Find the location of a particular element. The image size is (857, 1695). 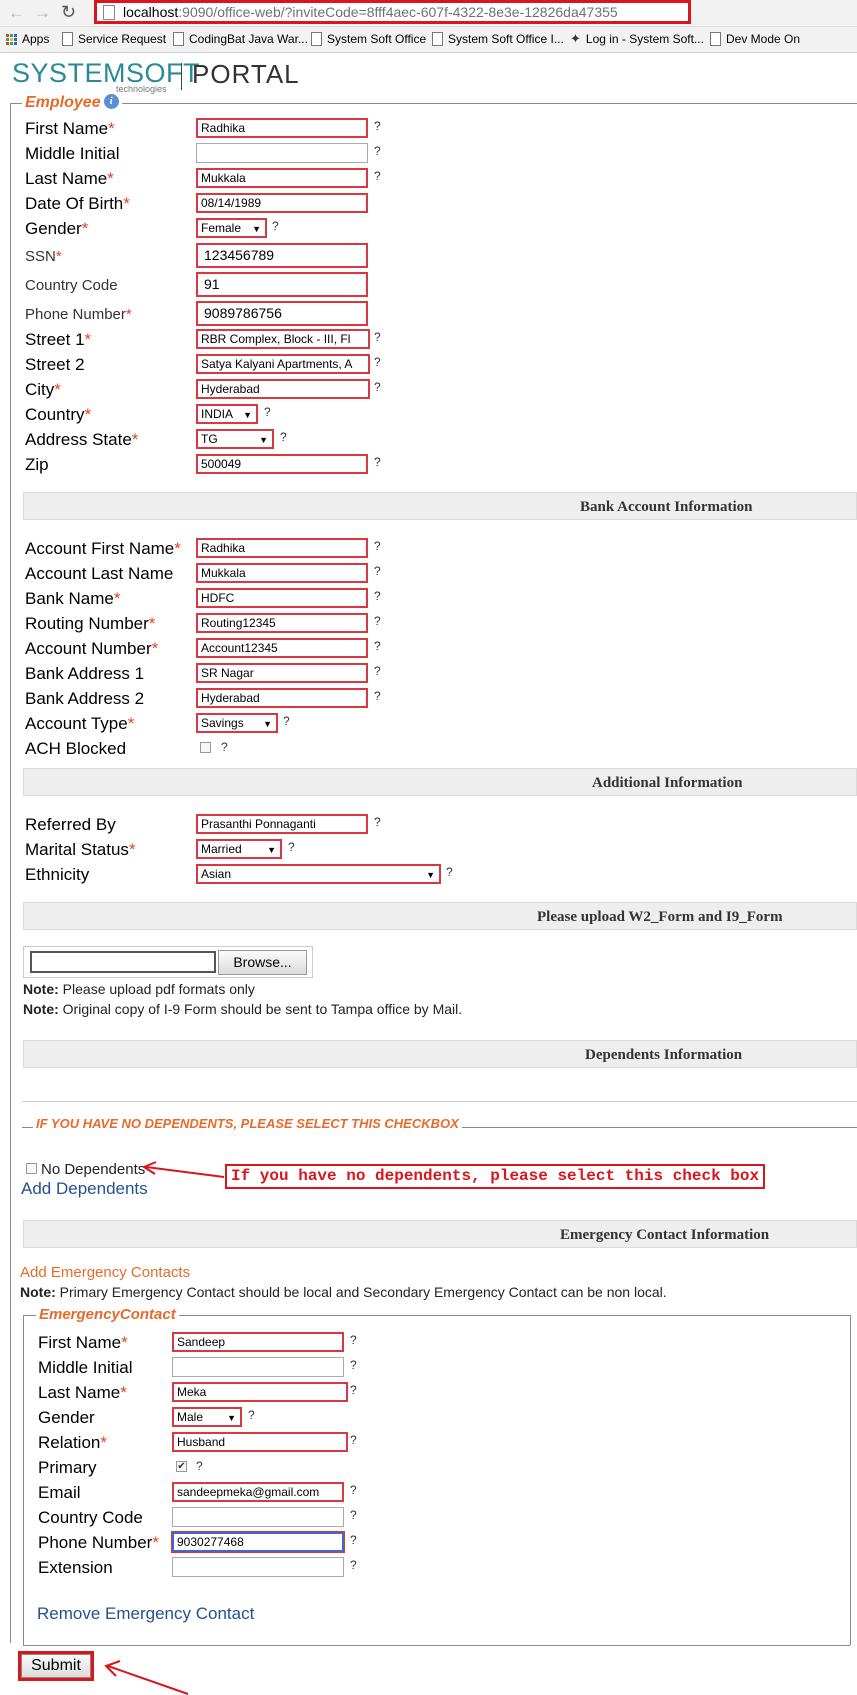

ec-primary-checkbox: ✔ is located at coordinates (181, 1466).